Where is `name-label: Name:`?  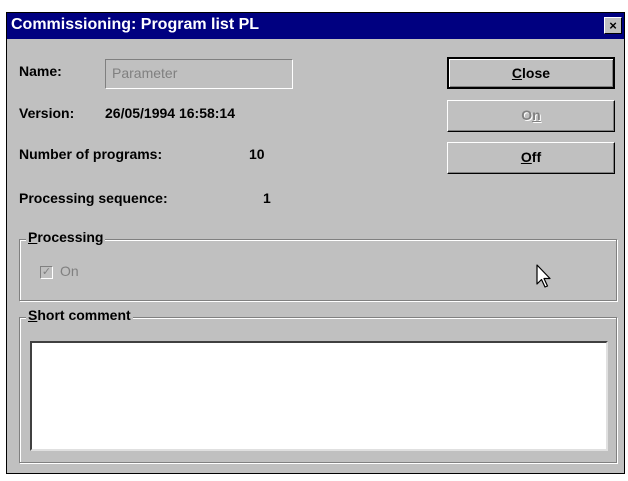
name-label: Name: is located at coordinates (40, 71).